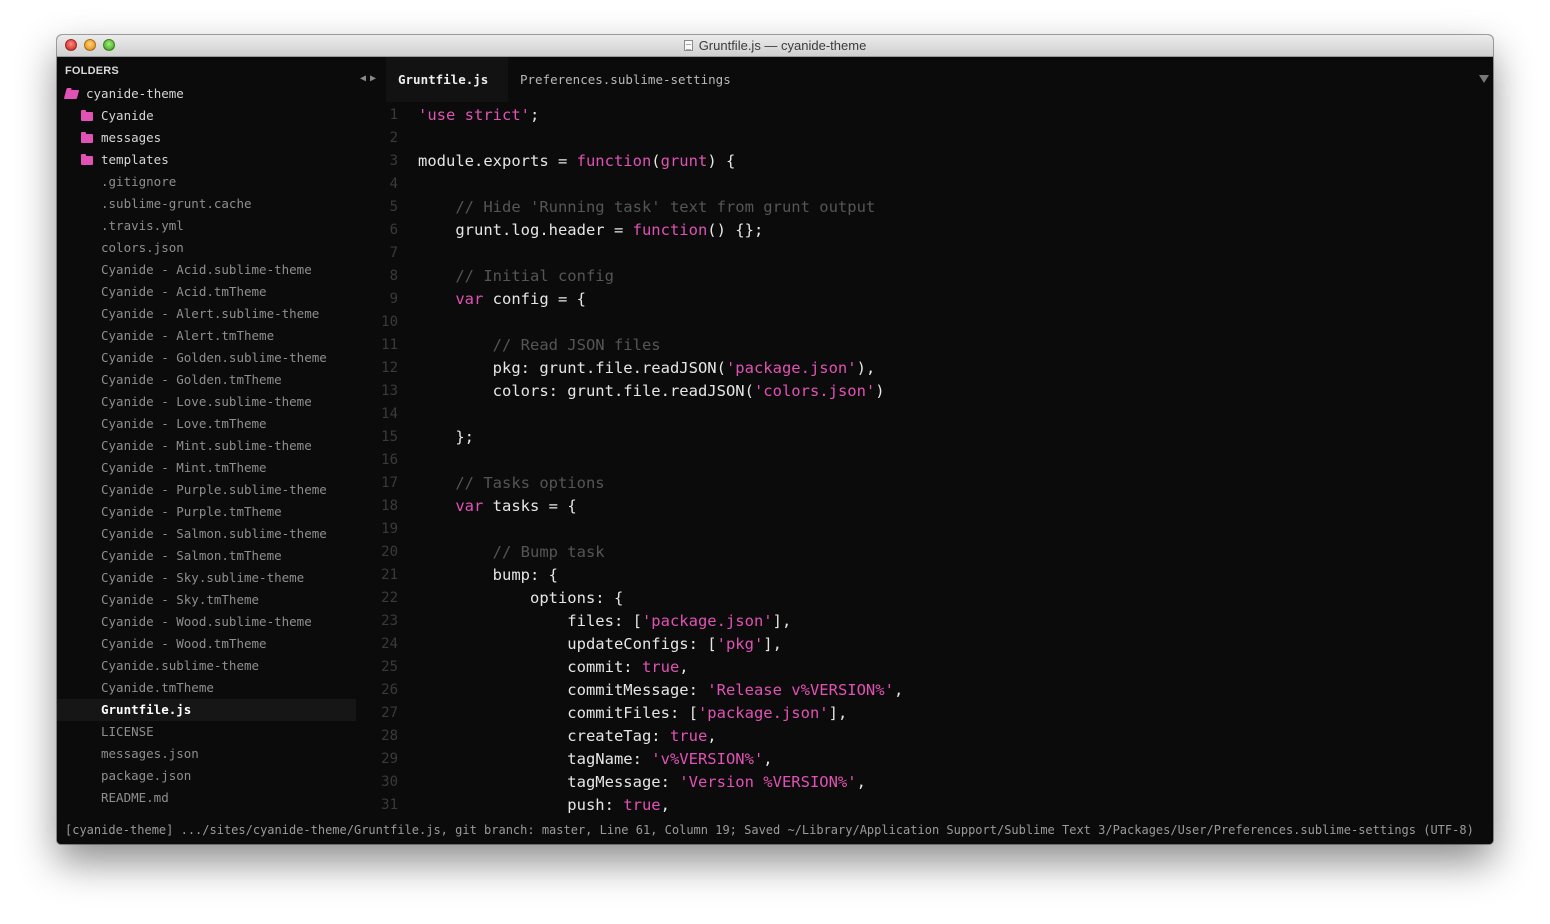 This screenshot has height=924, width=1550. What do you see at coordinates (206, 732) in the screenshot?
I see `tree-file: LICENSE` at bounding box center [206, 732].